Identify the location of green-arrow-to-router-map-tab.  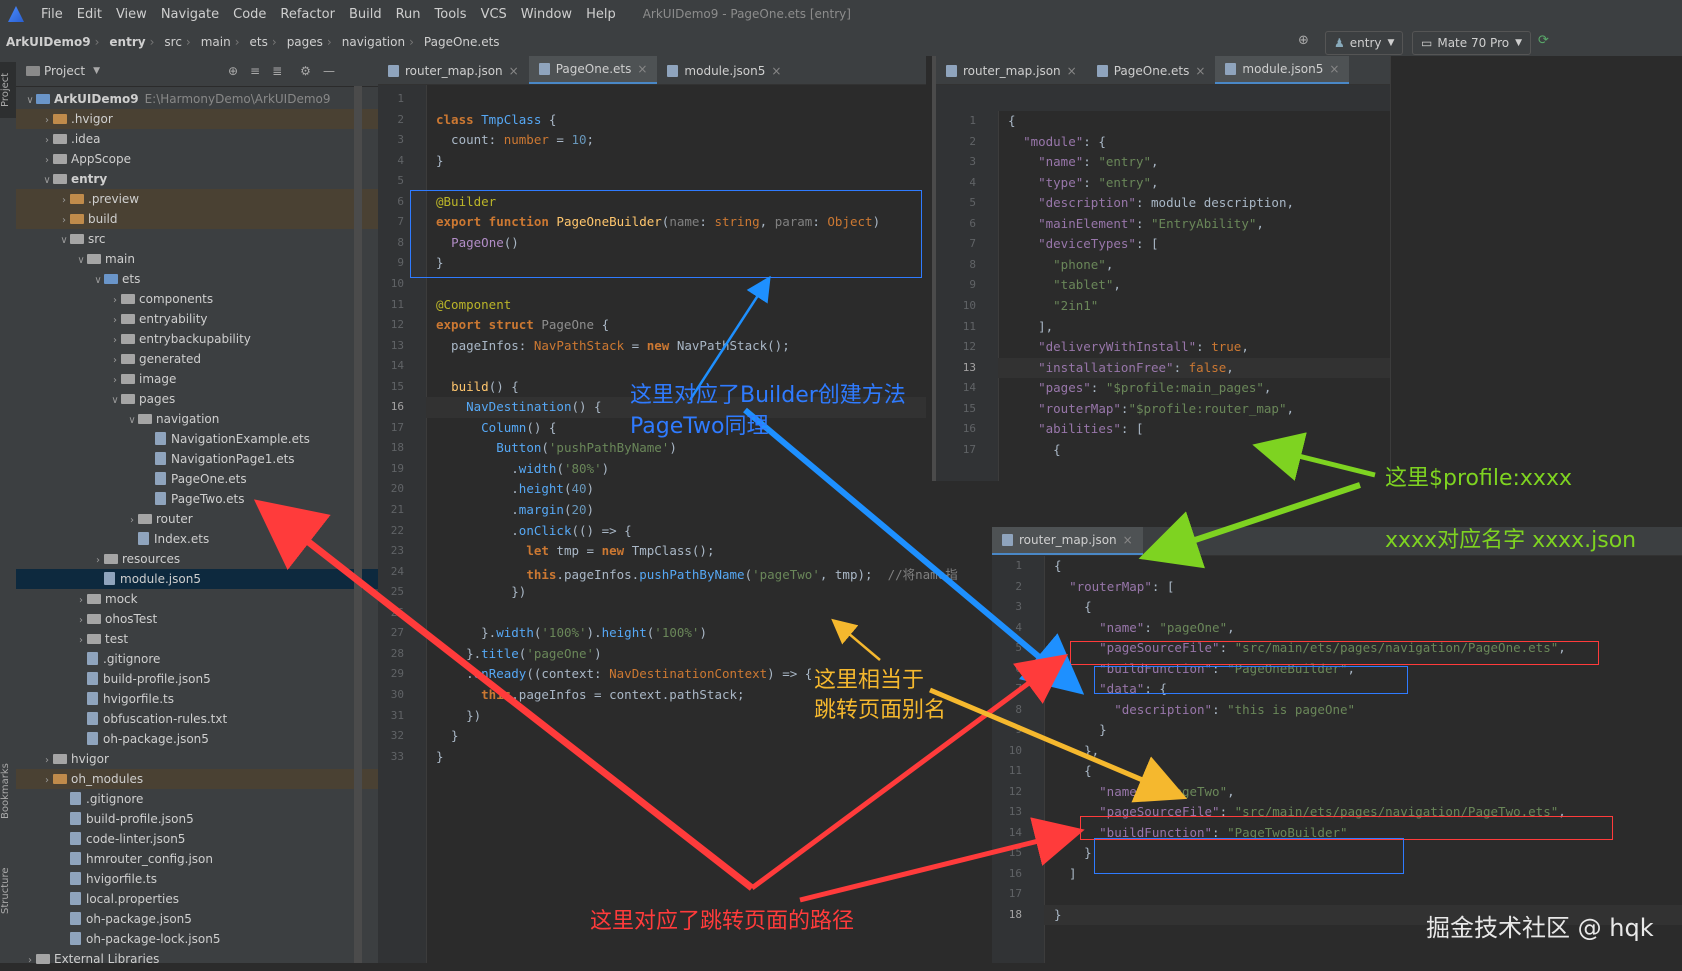
(1249, 525).